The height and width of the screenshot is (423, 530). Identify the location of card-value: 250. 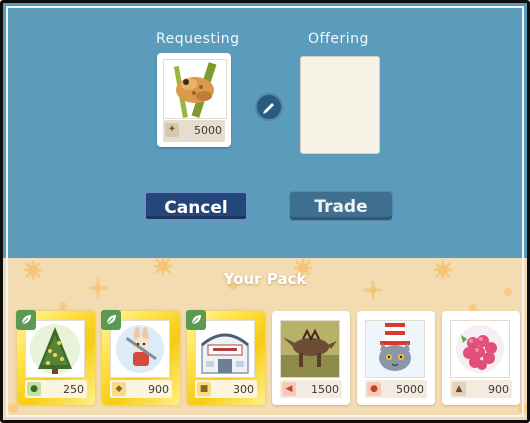
(73, 389).